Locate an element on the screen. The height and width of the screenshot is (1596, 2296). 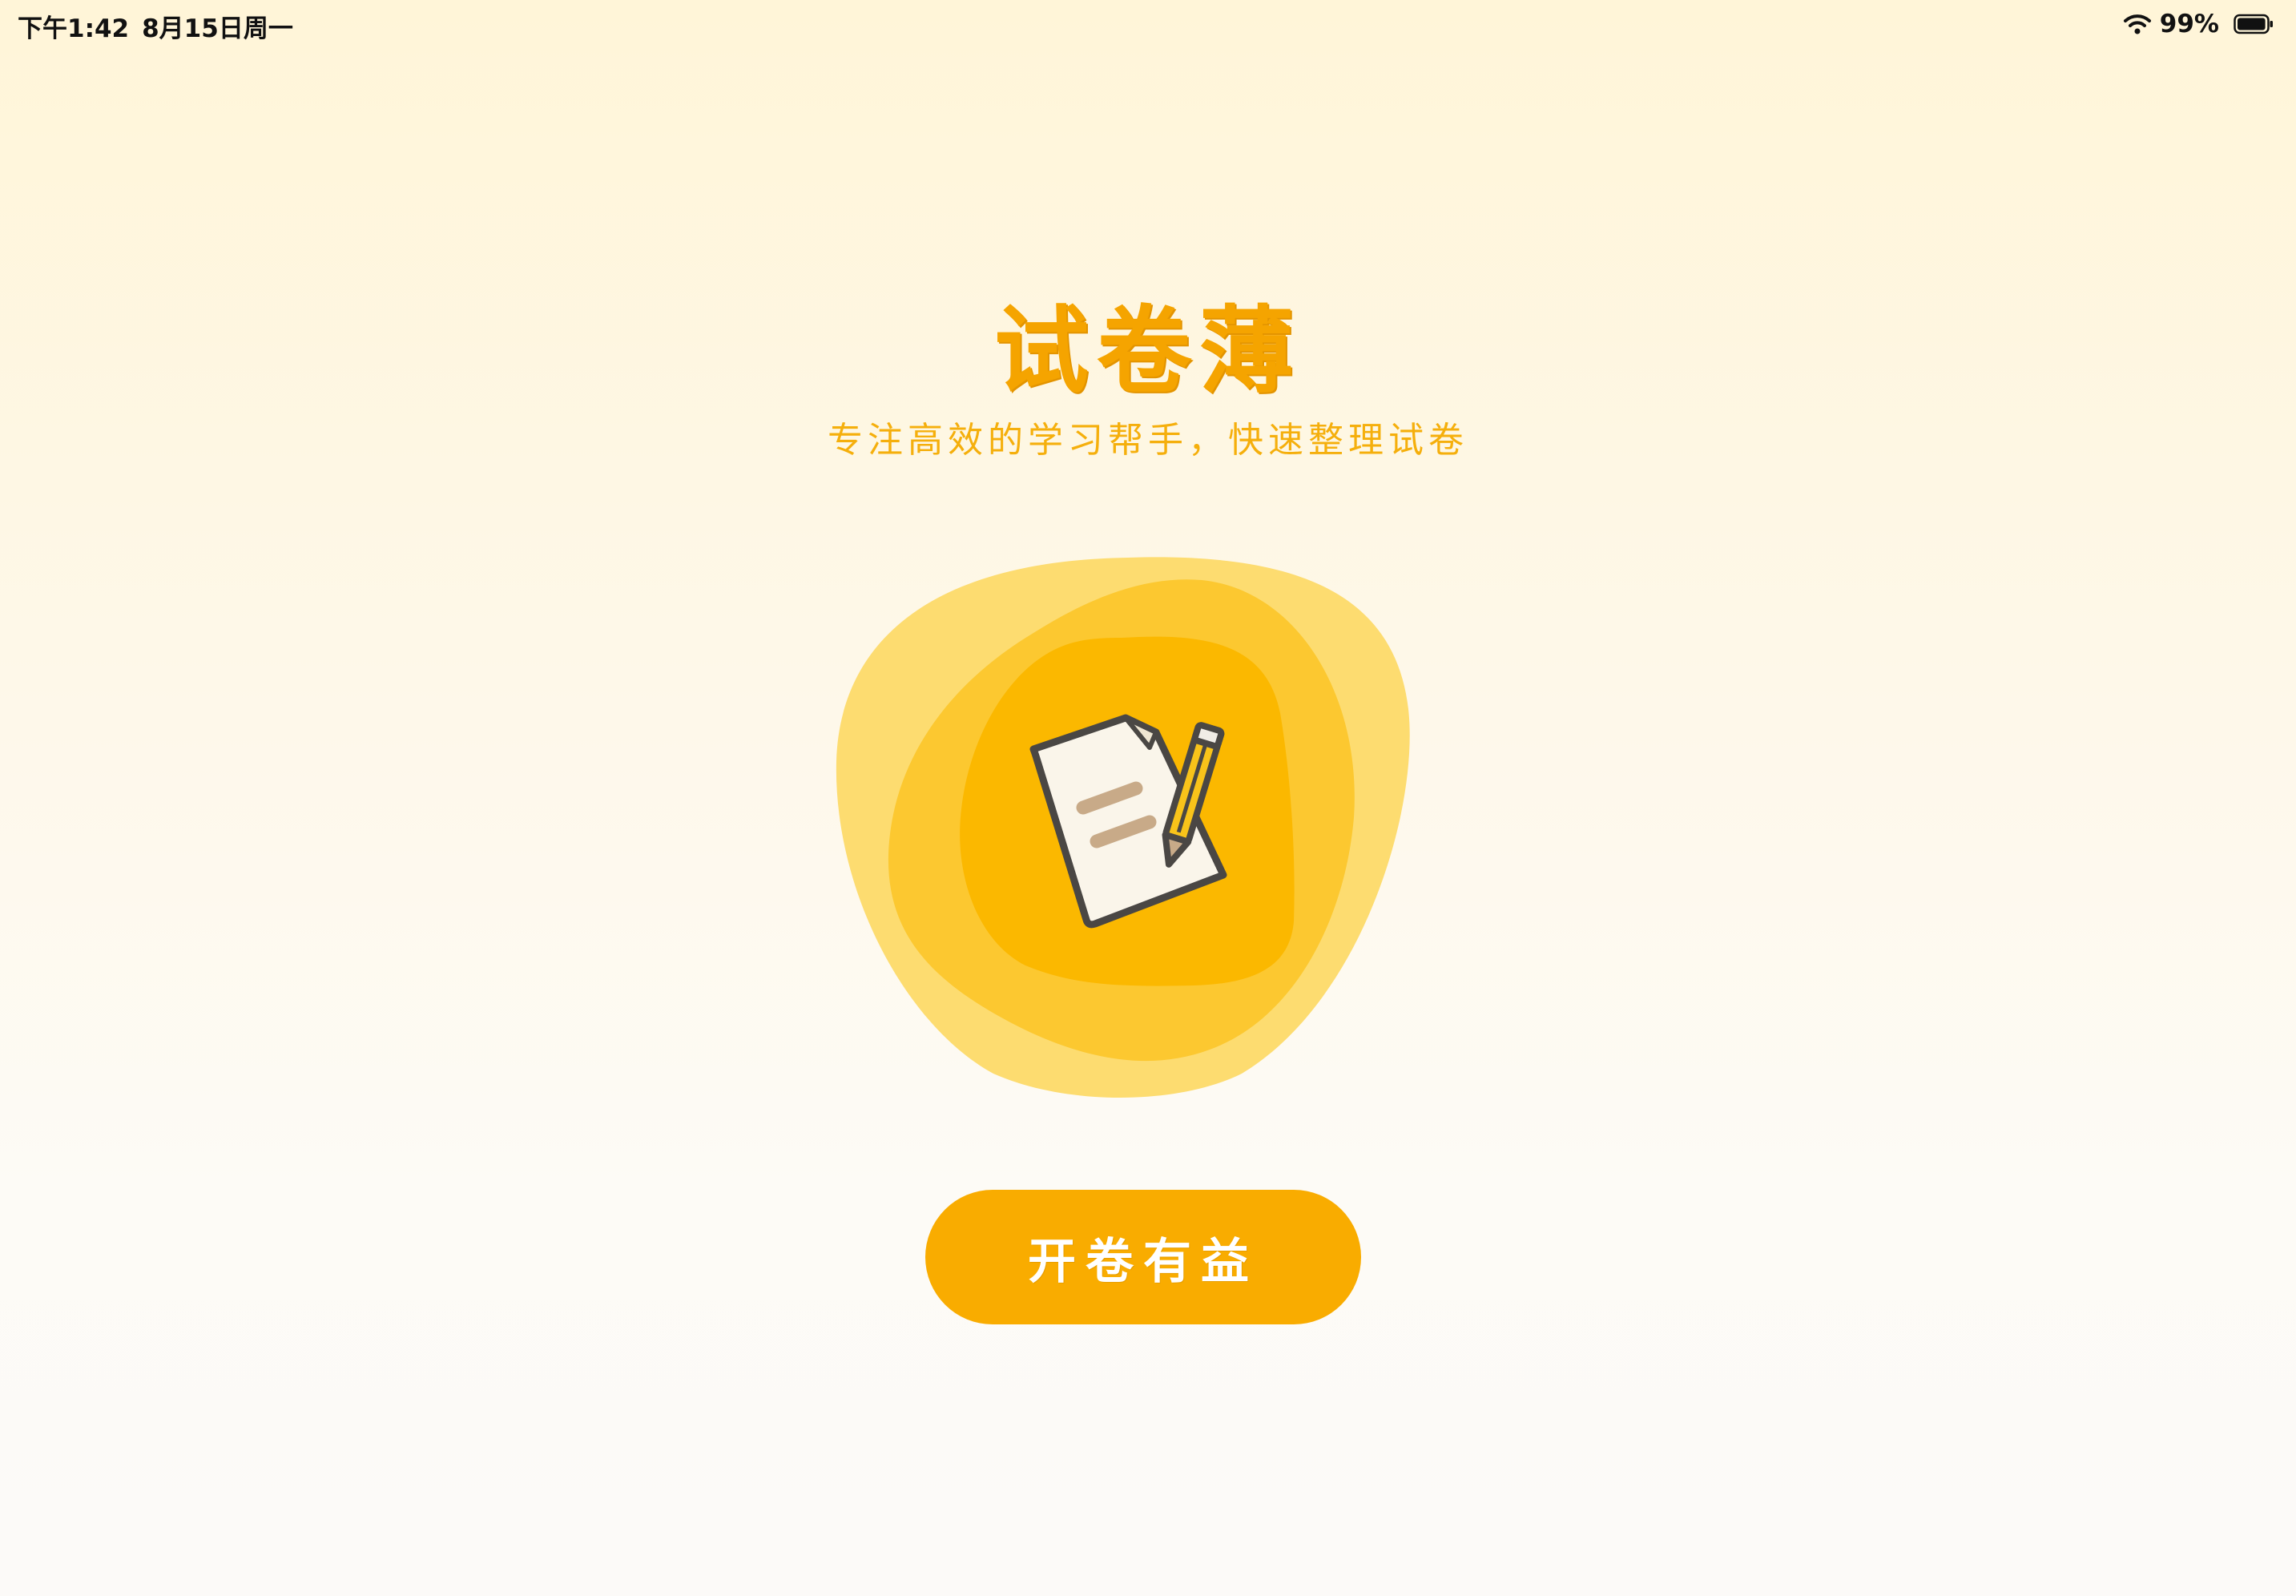
start-button: 开卷有益 is located at coordinates (1143, 1257).